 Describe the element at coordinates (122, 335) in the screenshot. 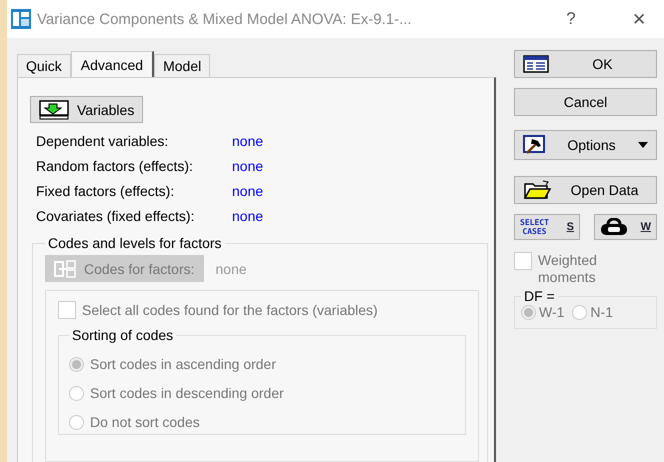

I see `group-title: Sorting of codes` at that location.